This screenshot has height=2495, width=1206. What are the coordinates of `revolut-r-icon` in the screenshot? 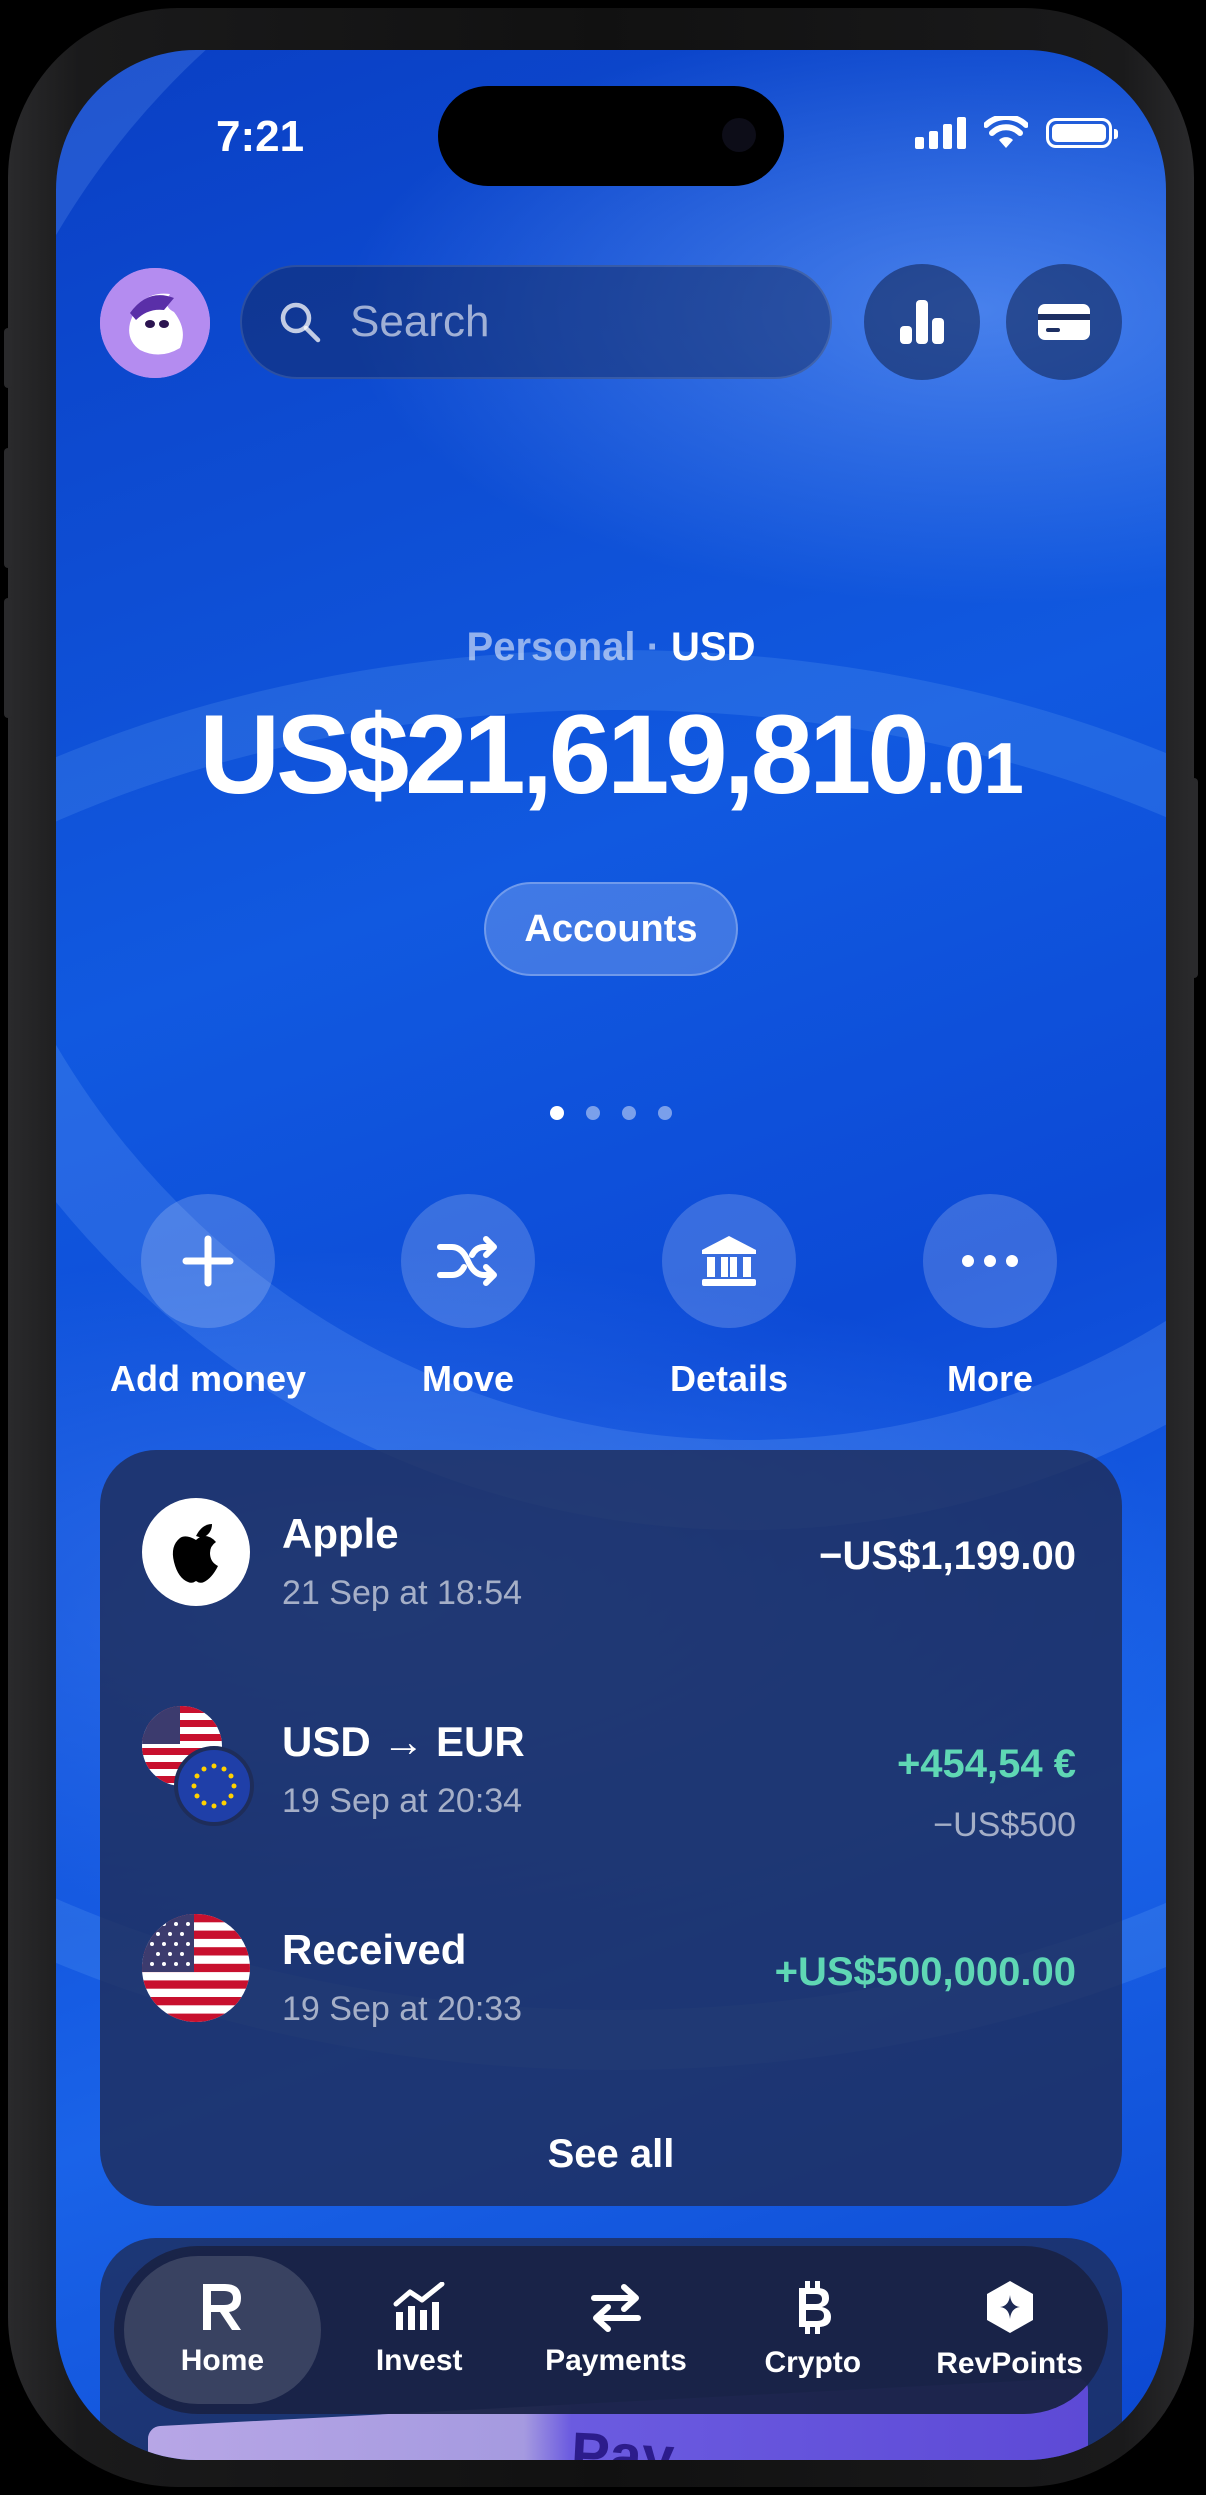 It's located at (222, 2307).